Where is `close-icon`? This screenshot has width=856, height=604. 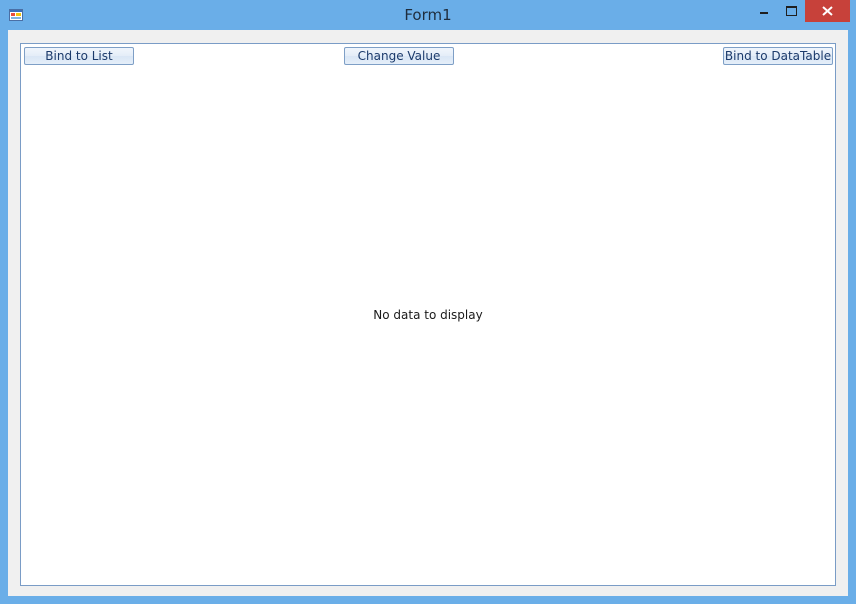
close-icon is located at coordinates (827, 11).